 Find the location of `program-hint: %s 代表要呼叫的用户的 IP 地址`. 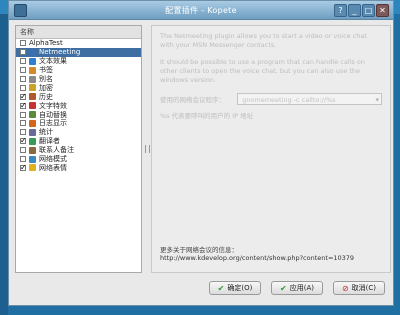

program-hint: %s 代表要呼叫的用户的 IP 地址 is located at coordinates (207, 116).